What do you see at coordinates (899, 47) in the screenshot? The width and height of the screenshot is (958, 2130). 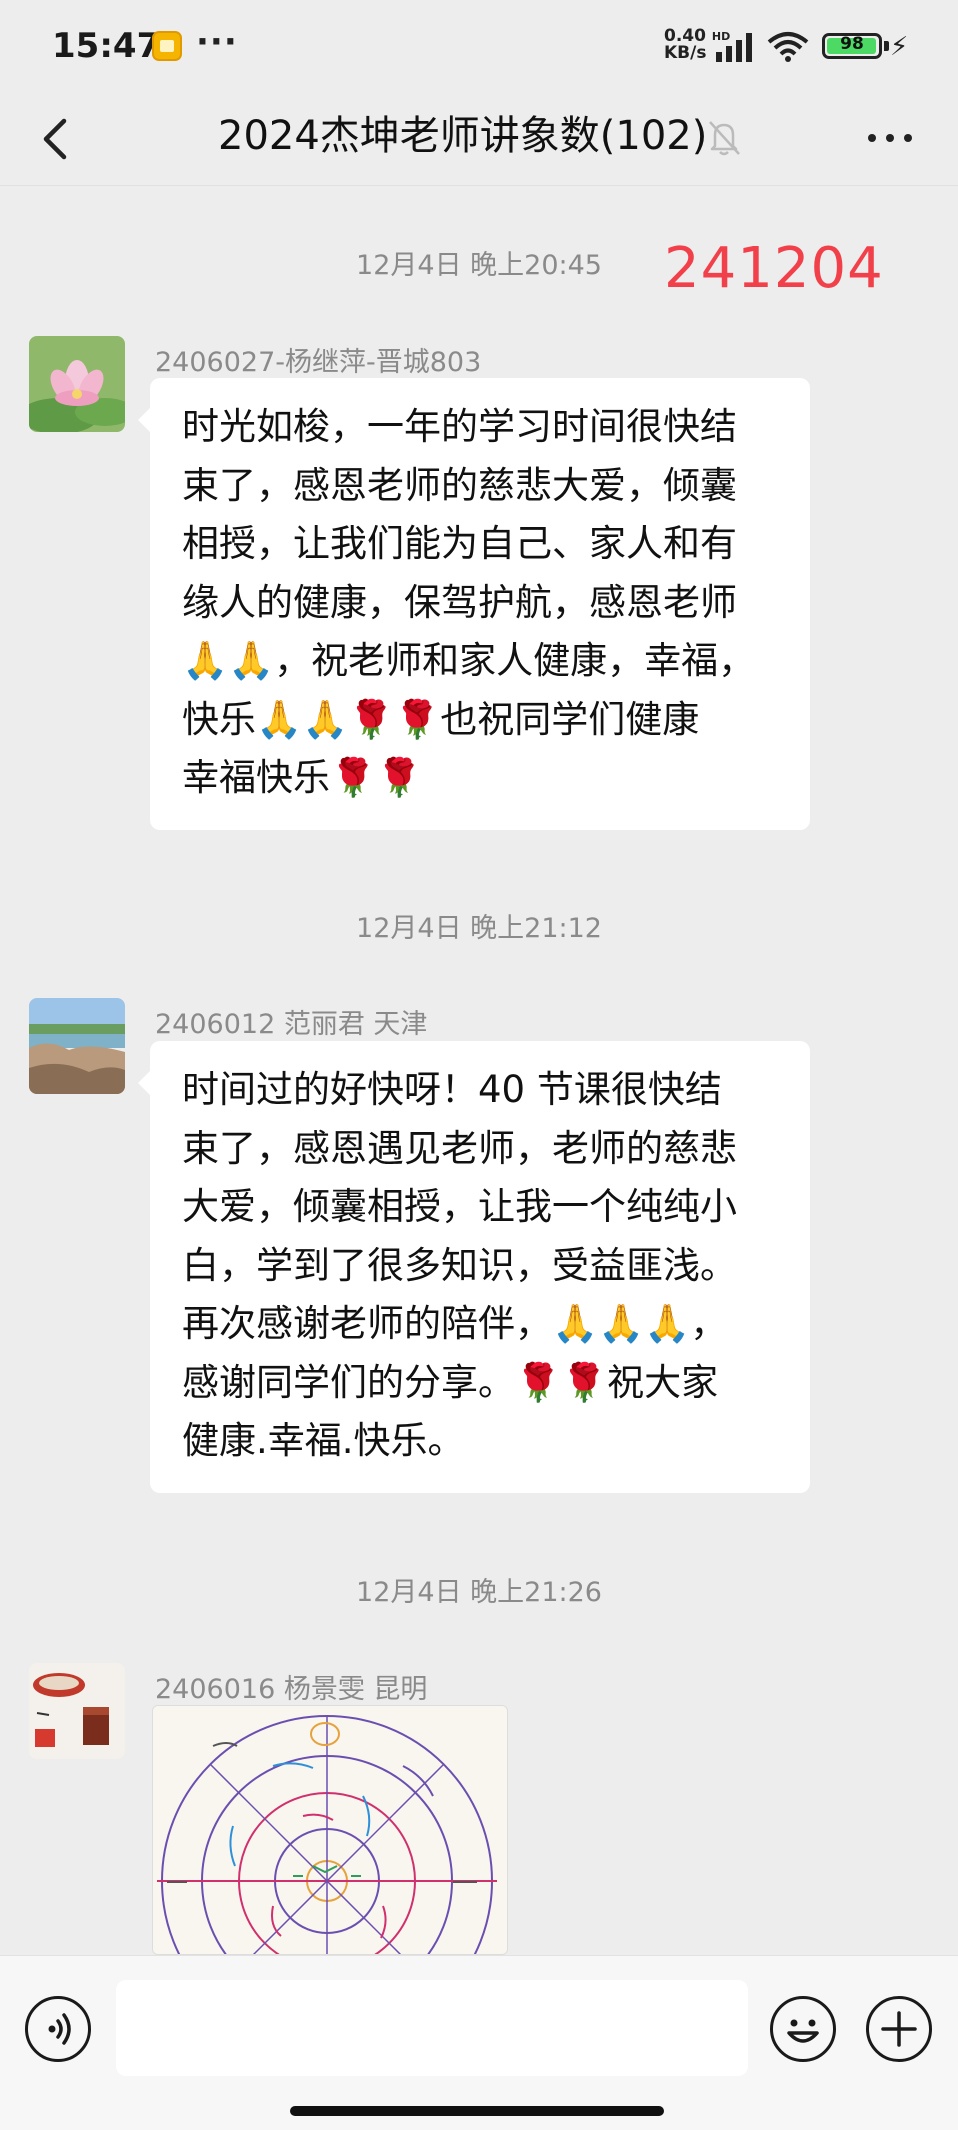 I see `charging-bolt-icon: ⚡` at bounding box center [899, 47].